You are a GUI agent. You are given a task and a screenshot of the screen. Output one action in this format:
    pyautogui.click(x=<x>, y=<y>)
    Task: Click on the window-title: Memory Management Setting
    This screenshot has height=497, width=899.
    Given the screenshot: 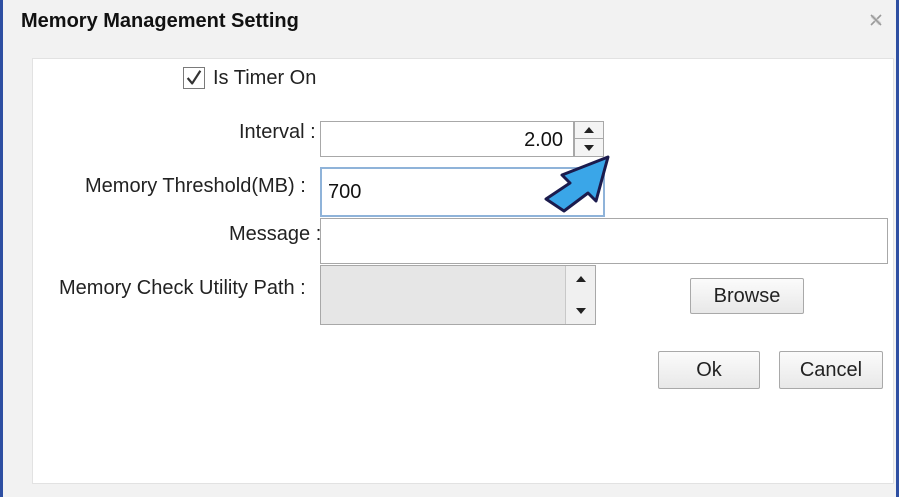 What is the action you would take?
    pyautogui.click(x=160, y=21)
    